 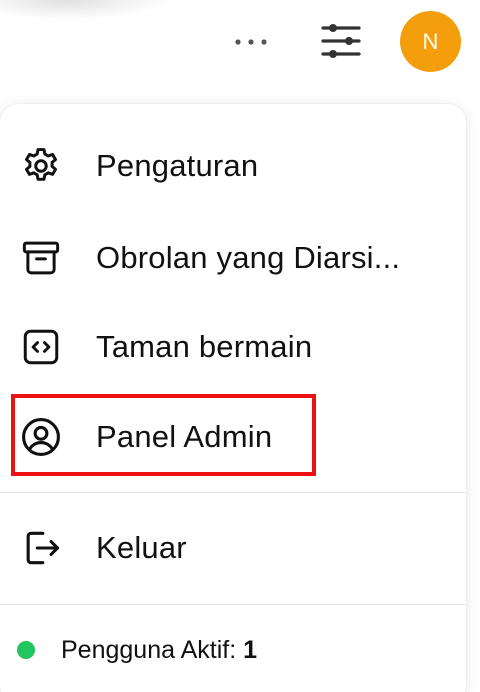 I want to click on user-circle-icon, so click(x=41, y=437).